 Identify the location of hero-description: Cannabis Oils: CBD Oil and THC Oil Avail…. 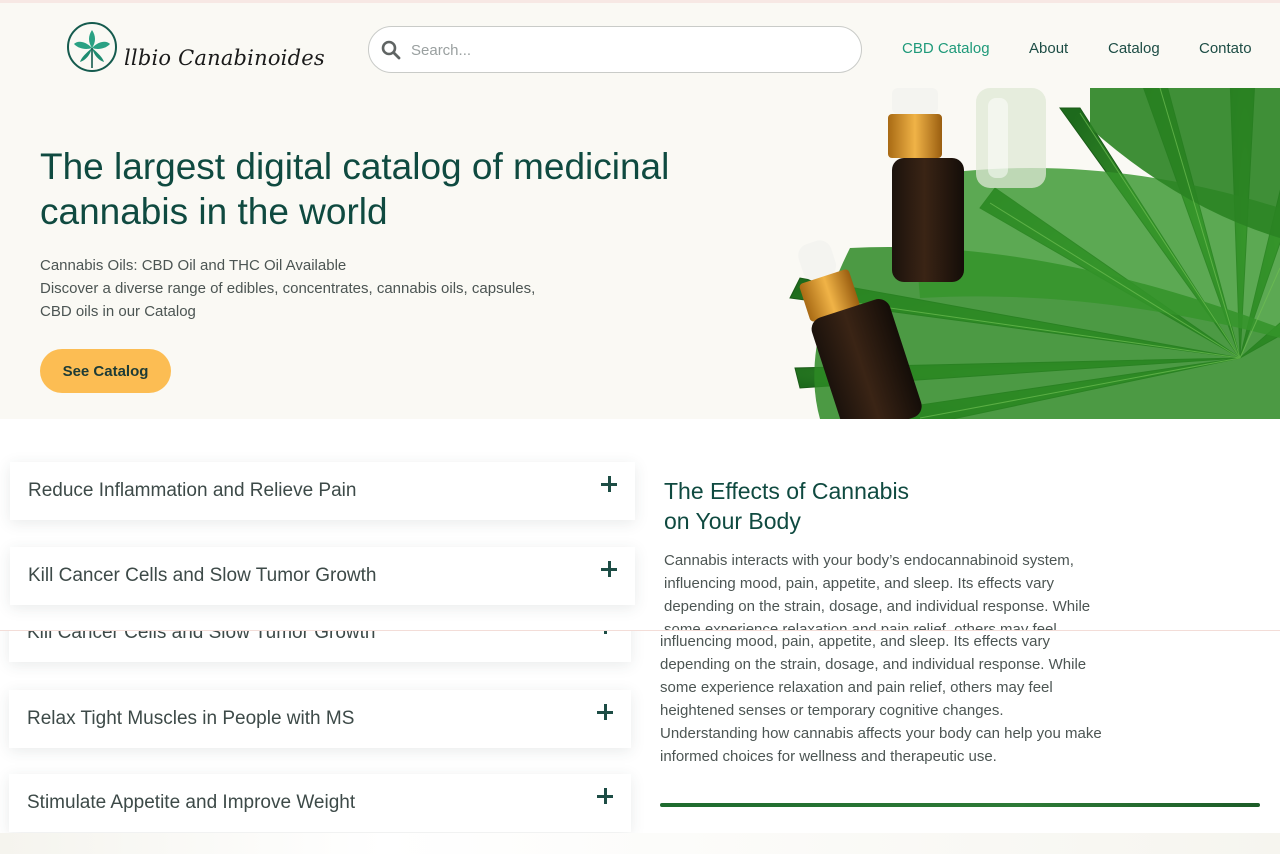
(330, 288).